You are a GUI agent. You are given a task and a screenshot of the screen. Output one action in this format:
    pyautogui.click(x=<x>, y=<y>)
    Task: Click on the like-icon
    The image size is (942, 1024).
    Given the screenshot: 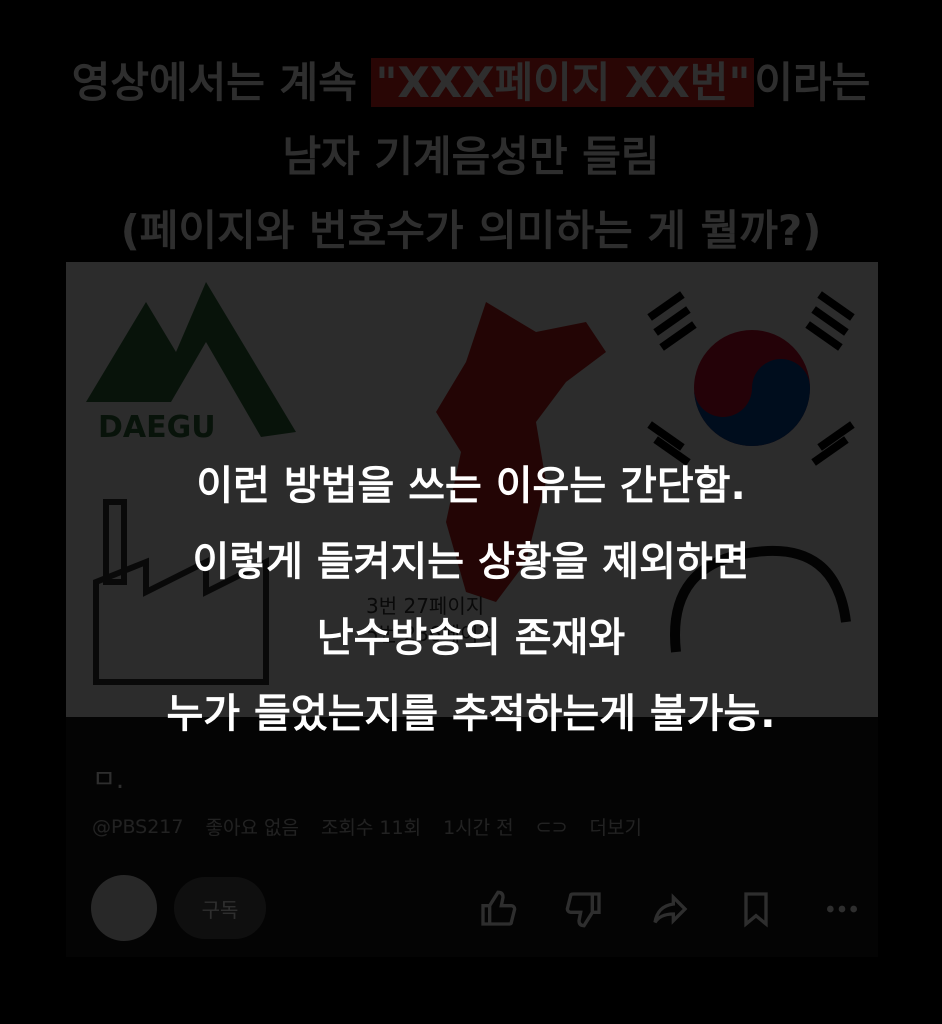 What is the action you would take?
    pyautogui.click(x=498, y=909)
    